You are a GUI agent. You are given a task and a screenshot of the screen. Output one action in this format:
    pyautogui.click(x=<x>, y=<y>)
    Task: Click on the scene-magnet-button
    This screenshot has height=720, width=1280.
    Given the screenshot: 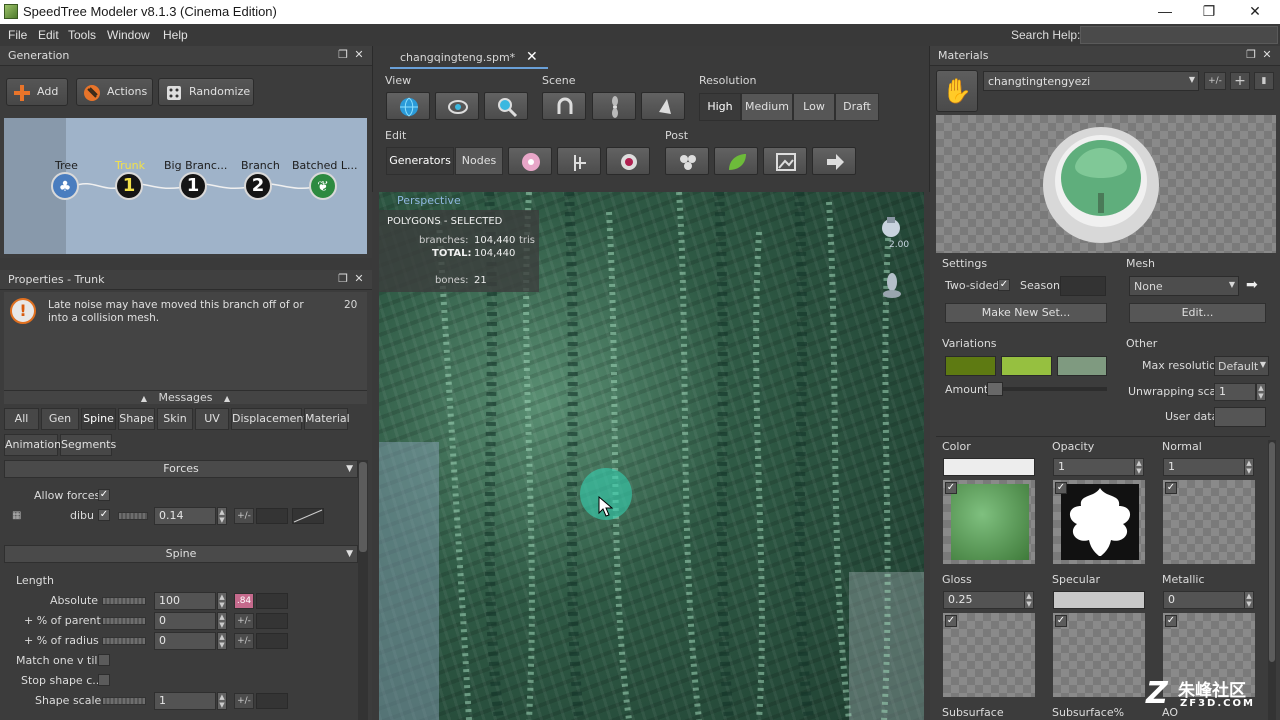 What is the action you would take?
    pyautogui.click(x=564, y=106)
    